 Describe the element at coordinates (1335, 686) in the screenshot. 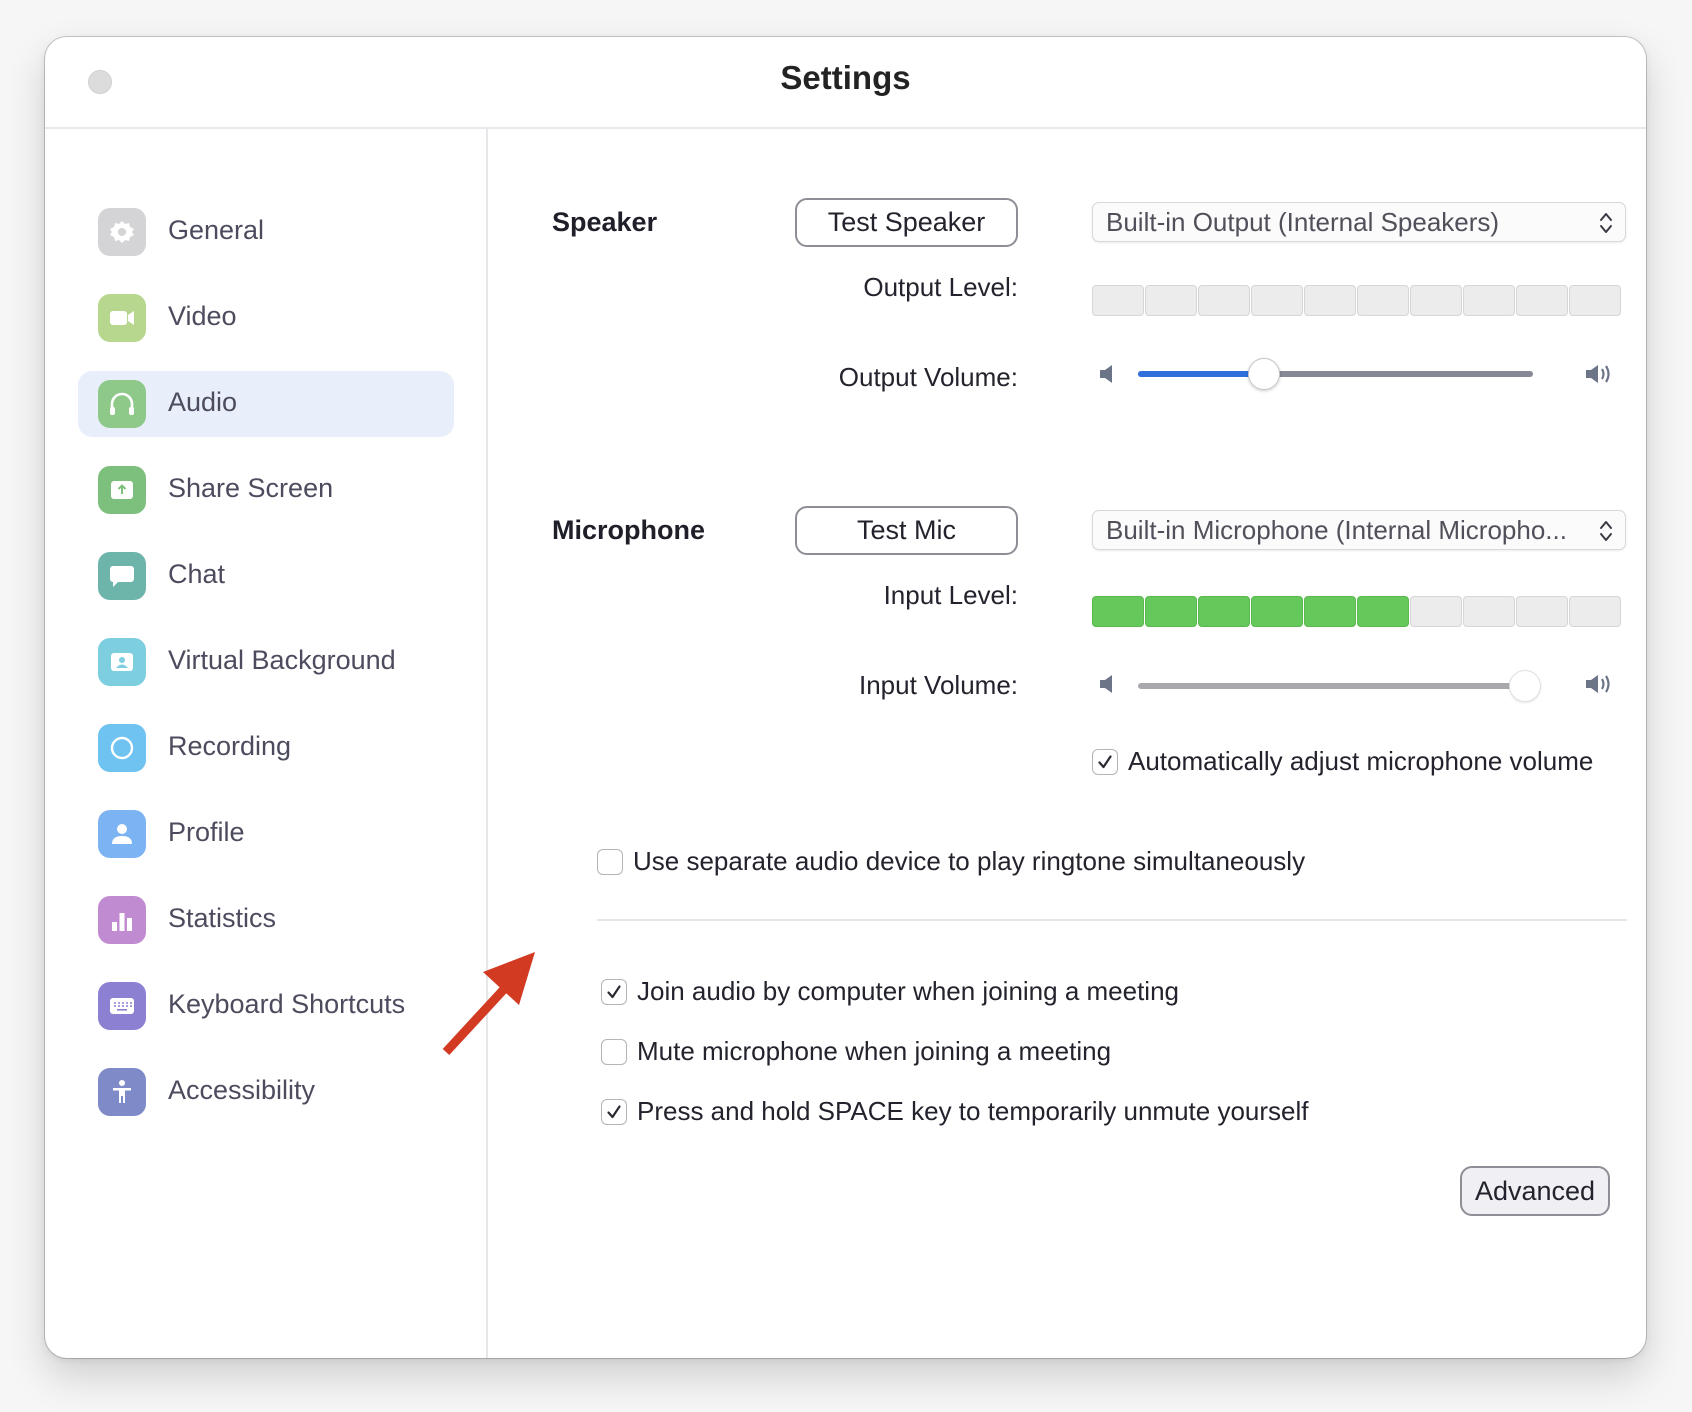

I see `slider-track` at that location.